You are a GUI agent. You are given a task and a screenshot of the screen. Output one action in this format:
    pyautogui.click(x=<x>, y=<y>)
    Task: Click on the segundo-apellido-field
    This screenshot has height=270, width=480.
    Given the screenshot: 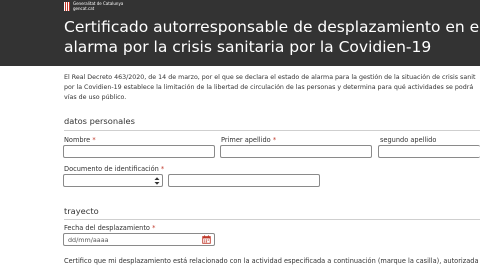 What is the action you would take?
    pyautogui.click(x=429, y=151)
    